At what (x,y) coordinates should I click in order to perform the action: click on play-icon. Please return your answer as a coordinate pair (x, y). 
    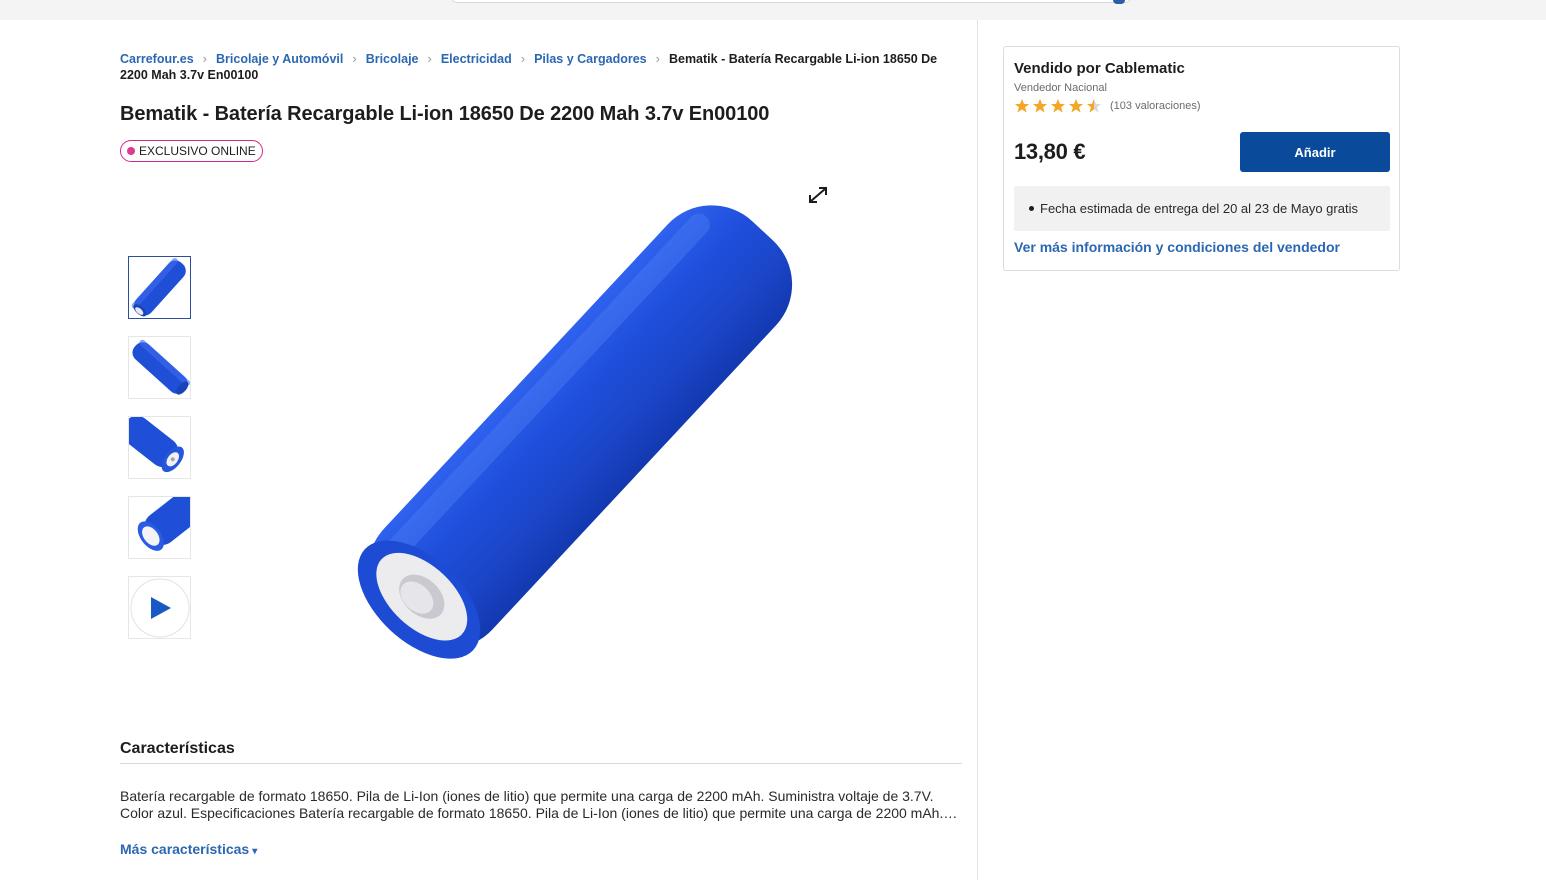
    Looking at the image, I should click on (160, 608).